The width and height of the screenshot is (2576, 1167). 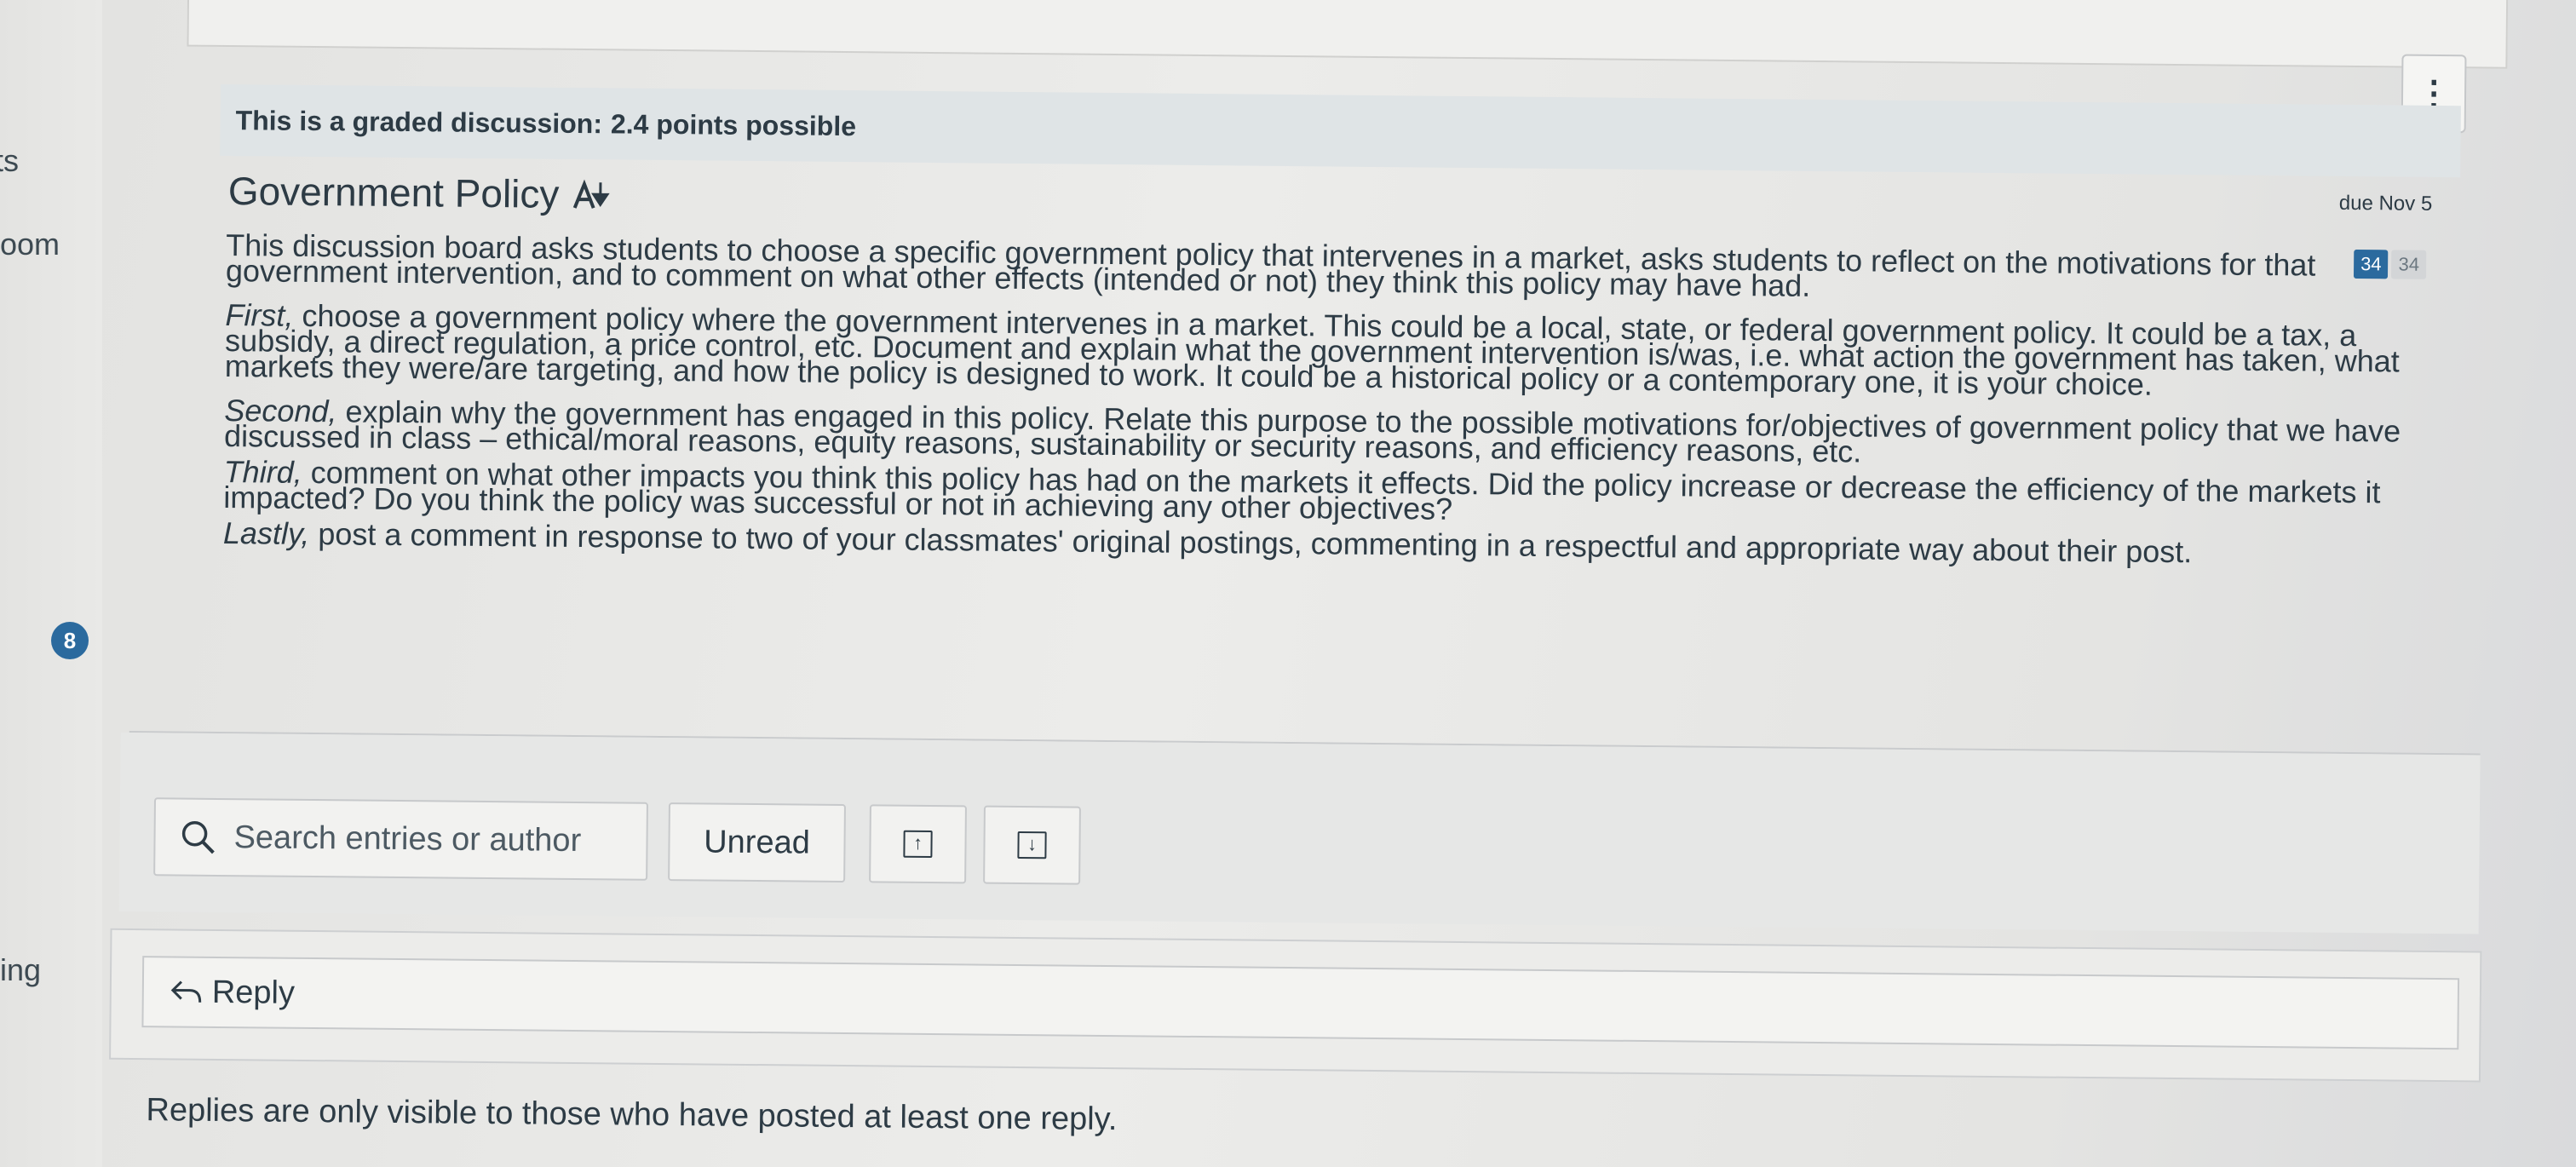 What do you see at coordinates (591, 194) in the screenshot?
I see `sort-icon` at bounding box center [591, 194].